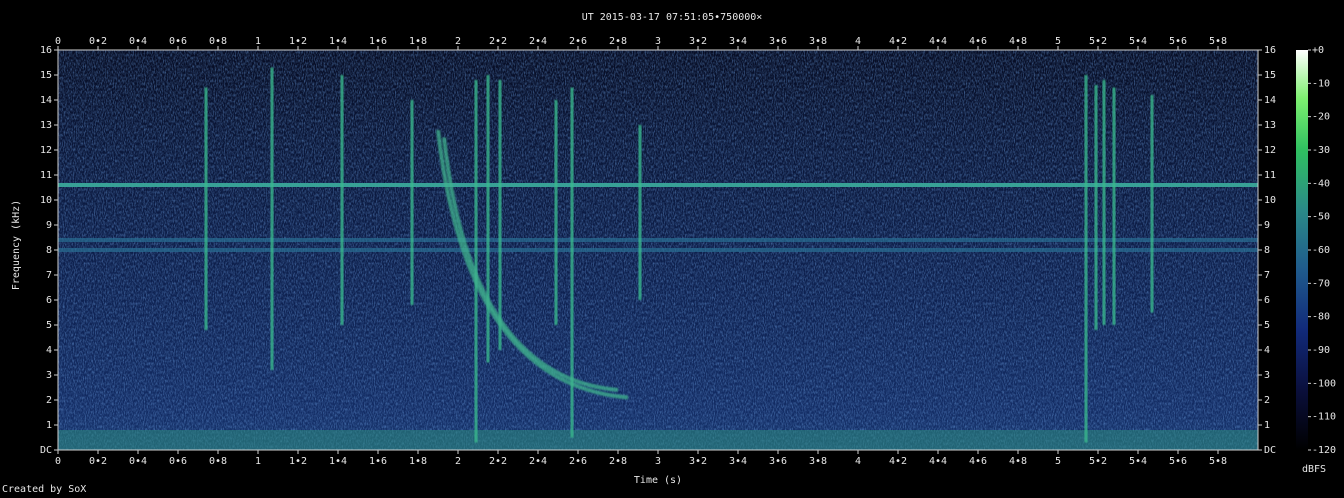  What do you see at coordinates (1267, 425) in the screenshot?
I see `y-tick-label-right: 1` at bounding box center [1267, 425].